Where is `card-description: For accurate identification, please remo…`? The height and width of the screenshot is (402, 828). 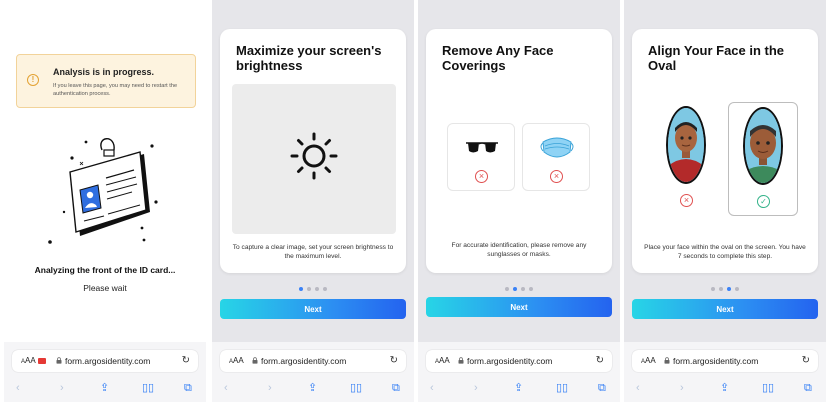
card-description: For accurate identification, please remo… is located at coordinates (519, 250).